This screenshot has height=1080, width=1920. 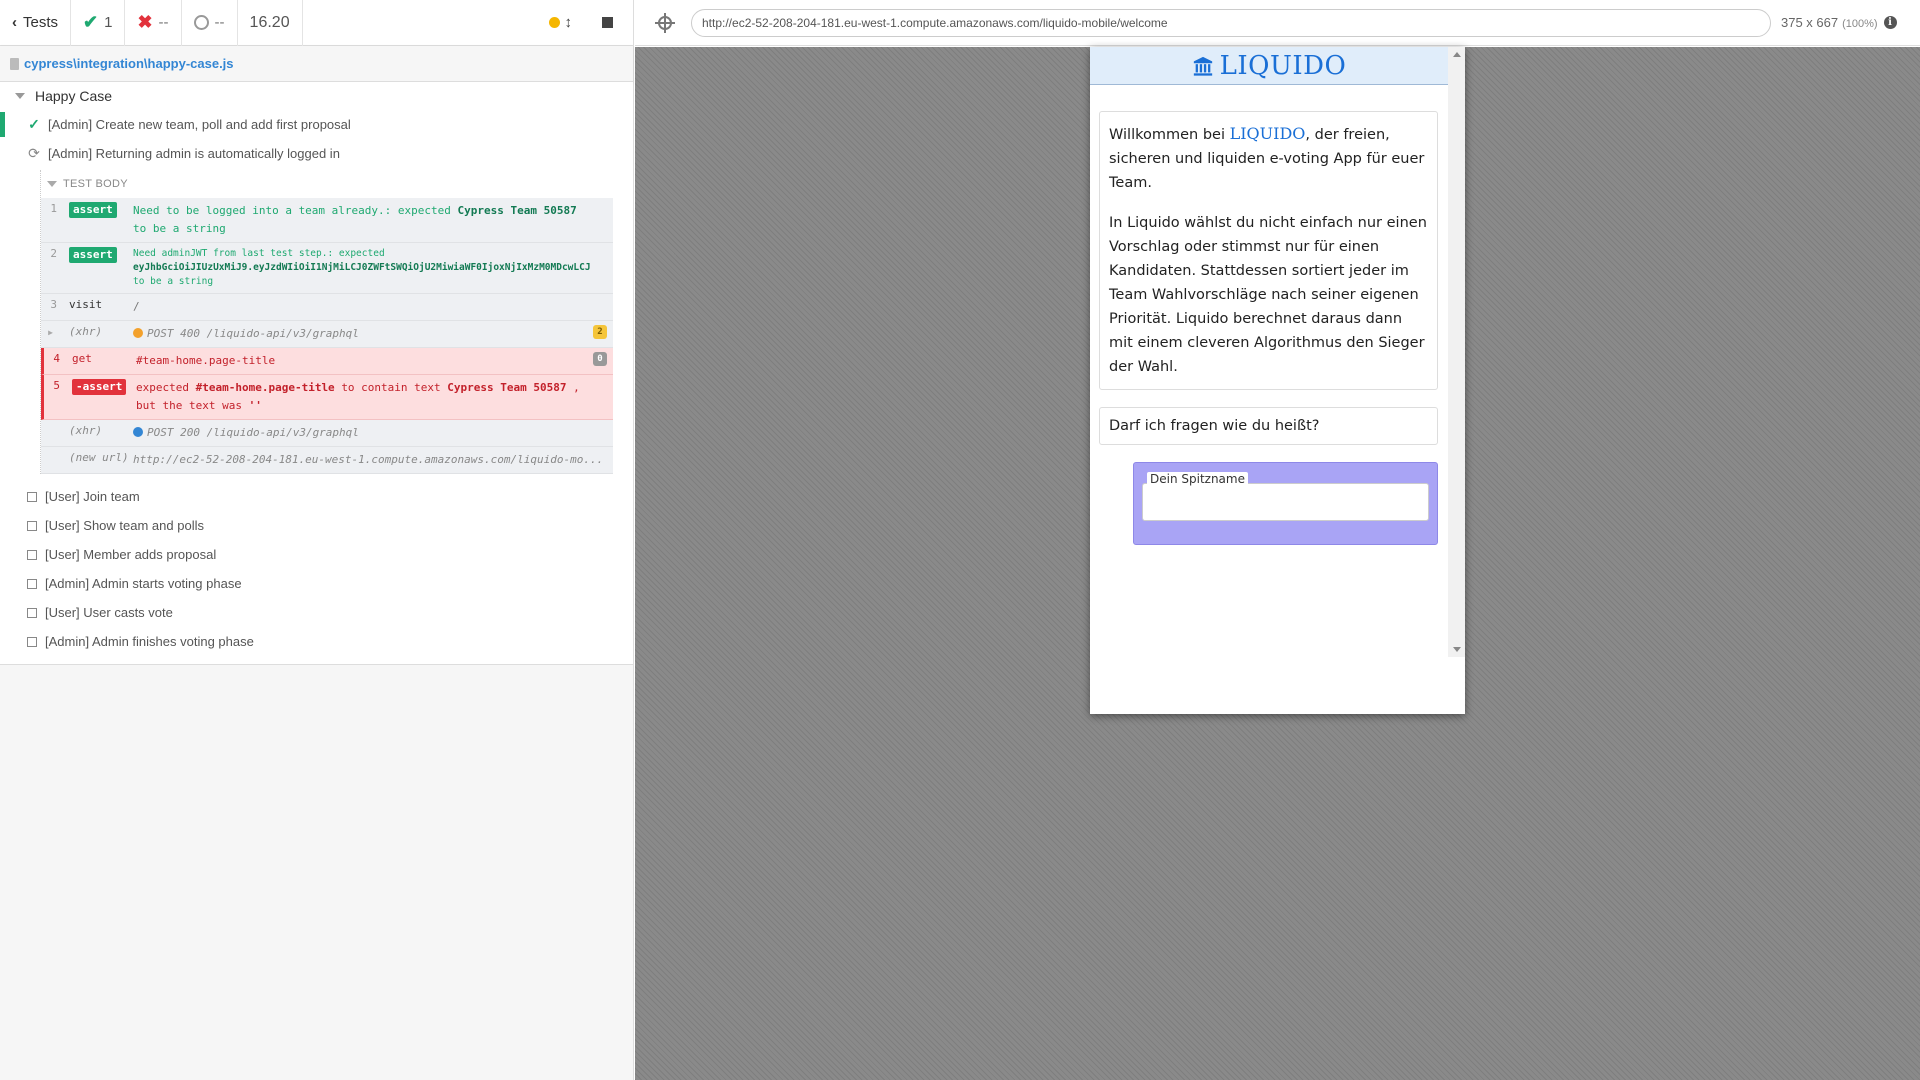 I want to click on nickname-input, so click(x=1285, y=502).